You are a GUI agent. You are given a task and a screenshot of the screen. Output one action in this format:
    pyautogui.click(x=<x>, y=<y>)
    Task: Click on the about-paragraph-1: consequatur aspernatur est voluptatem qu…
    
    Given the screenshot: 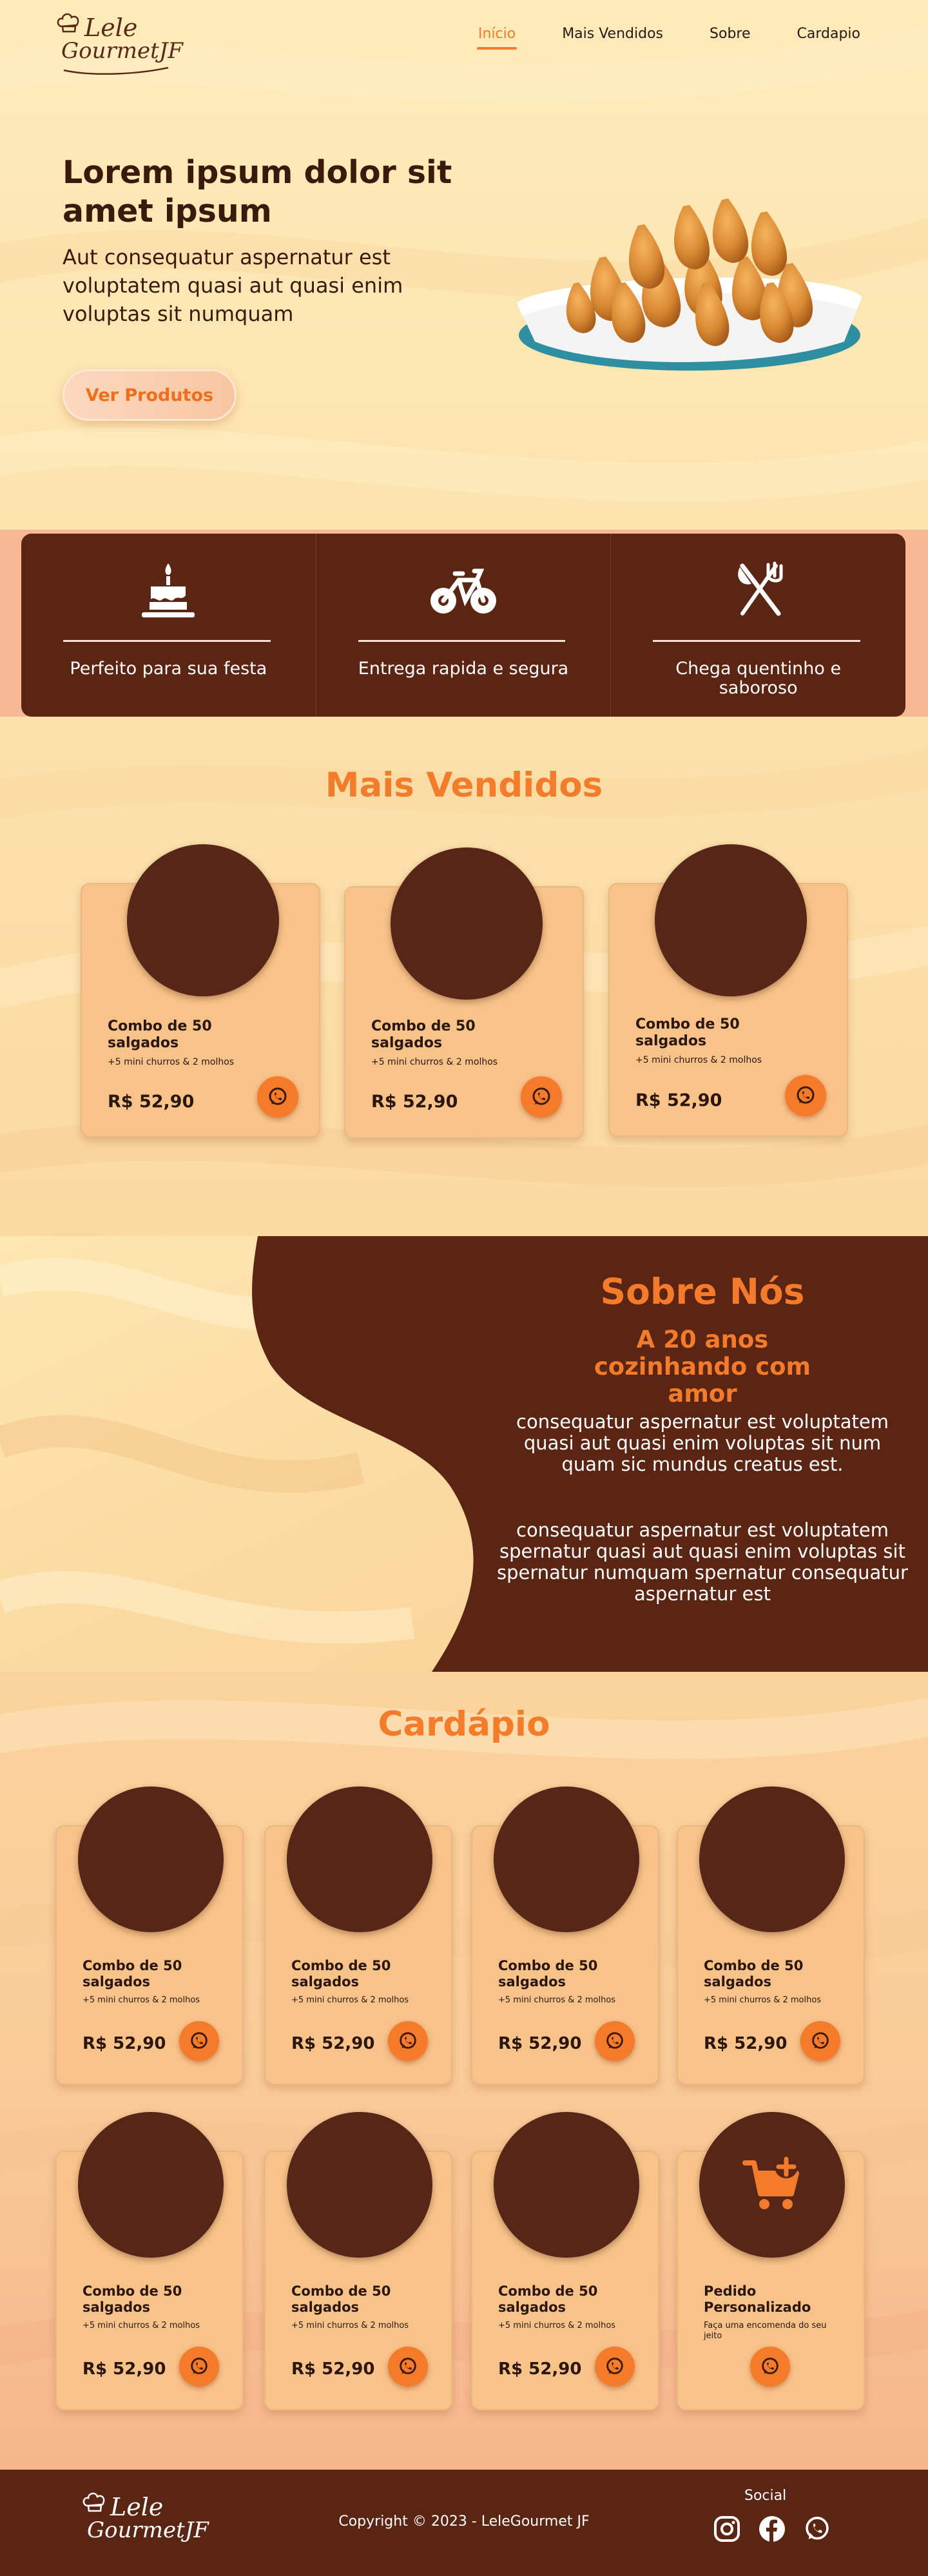 What is the action you would take?
    pyautogui.click(x=702, y=1443)
    